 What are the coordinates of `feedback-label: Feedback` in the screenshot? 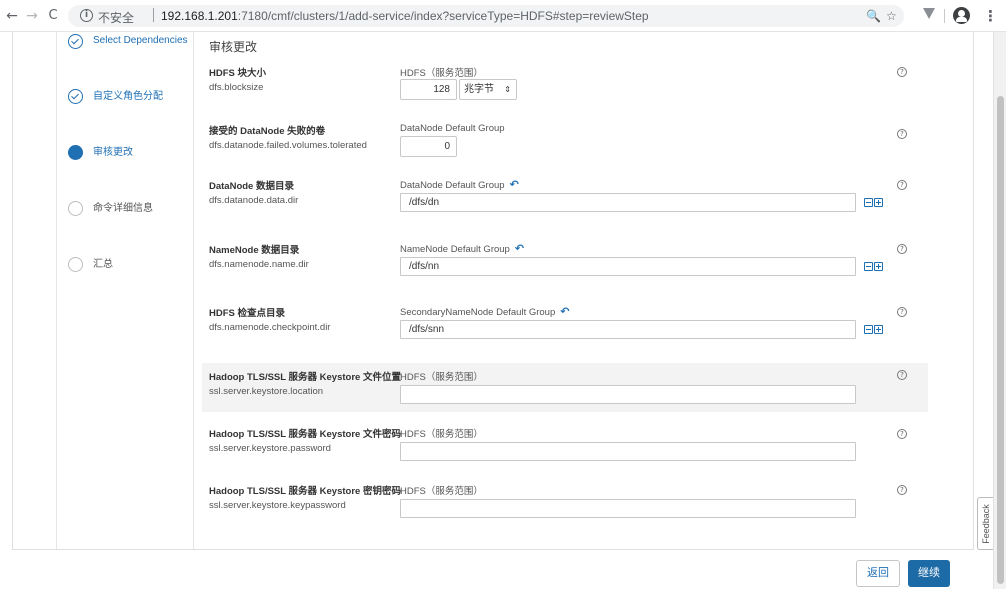 It's located at (985, 523).